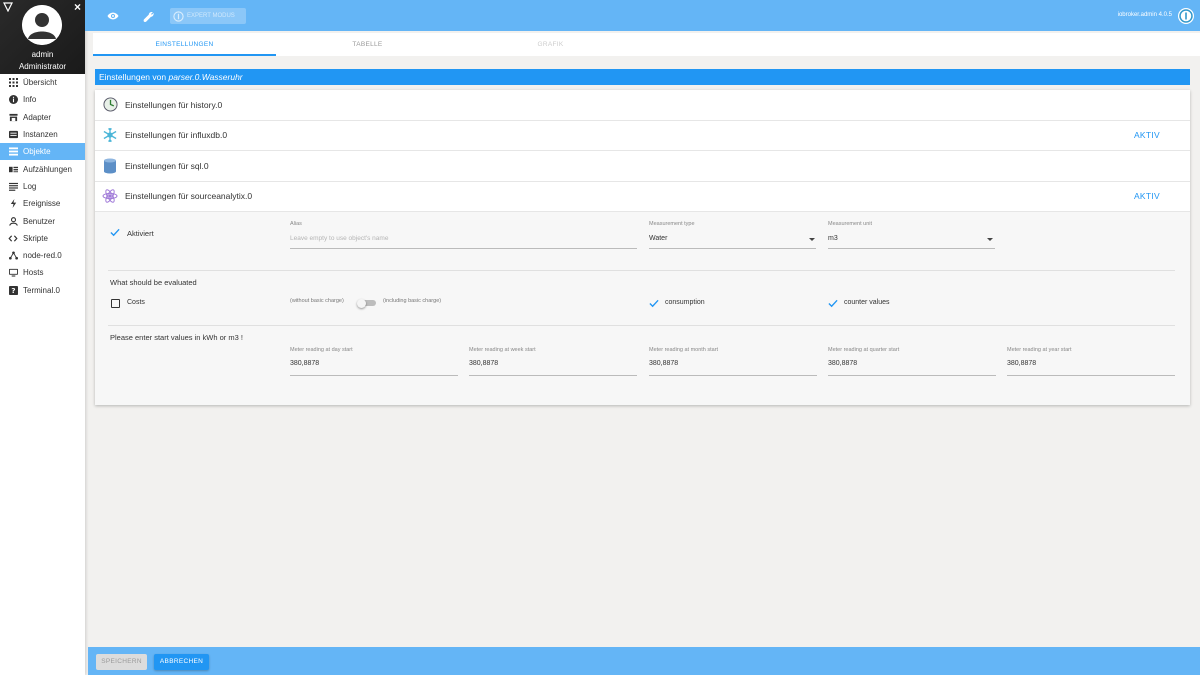 This screenshot has height=675, width=1200. What do you see at coordinates (42, 134) in the screenshot?
I see `sidebar-item-instanzen: Instanzen` at bounding box center [42, 134].